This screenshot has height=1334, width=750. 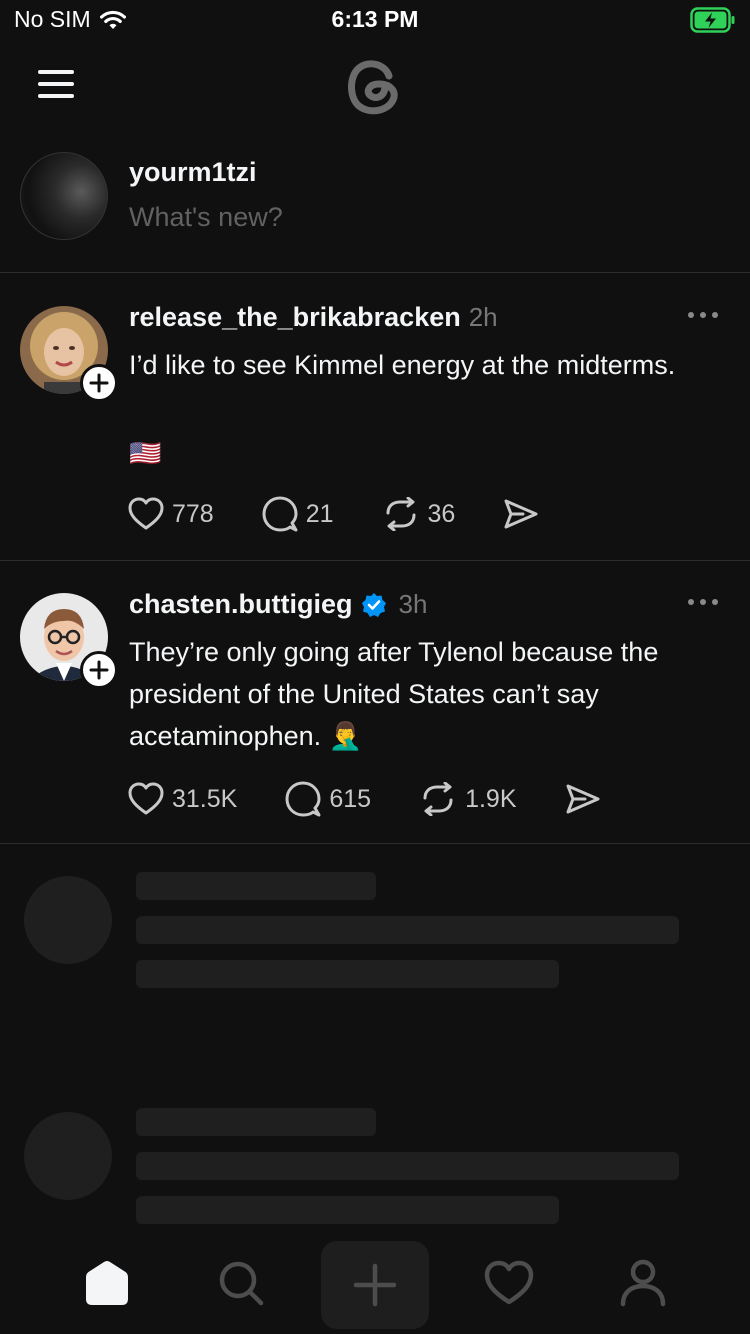 What do you see at coordinates (375, 86) in the screenshot?
I see `threads-logo-icon` at bounding box center [375, 86].